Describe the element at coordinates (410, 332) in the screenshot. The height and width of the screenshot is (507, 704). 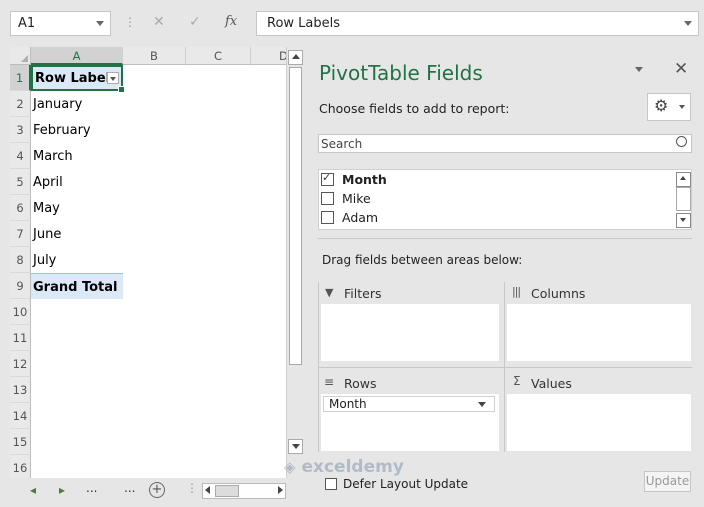
I see `filters-drop-zone` at that location.